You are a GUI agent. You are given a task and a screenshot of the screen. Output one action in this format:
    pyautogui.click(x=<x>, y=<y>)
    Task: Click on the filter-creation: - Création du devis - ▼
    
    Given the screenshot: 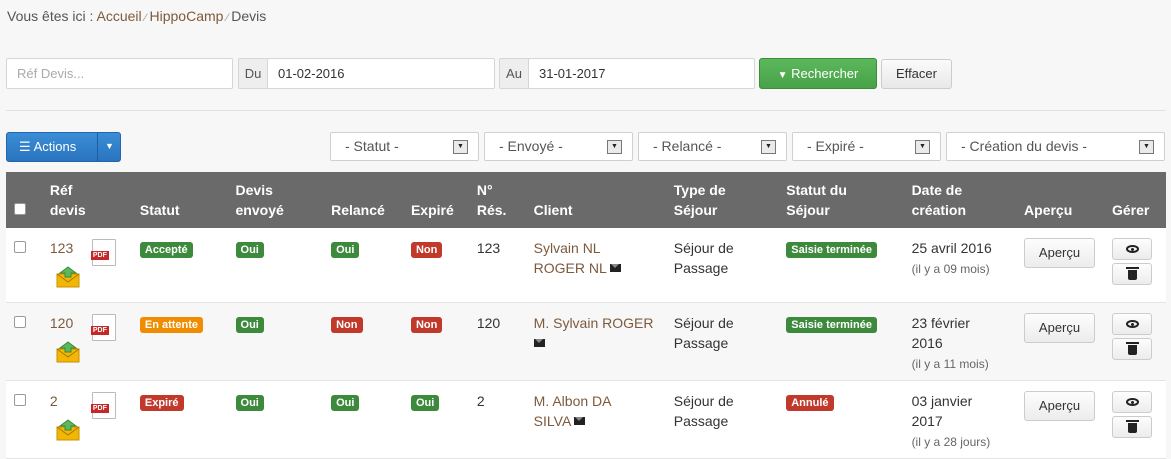 What is the action you would take?
    pyautogui.click(x=1055, y=146)
    